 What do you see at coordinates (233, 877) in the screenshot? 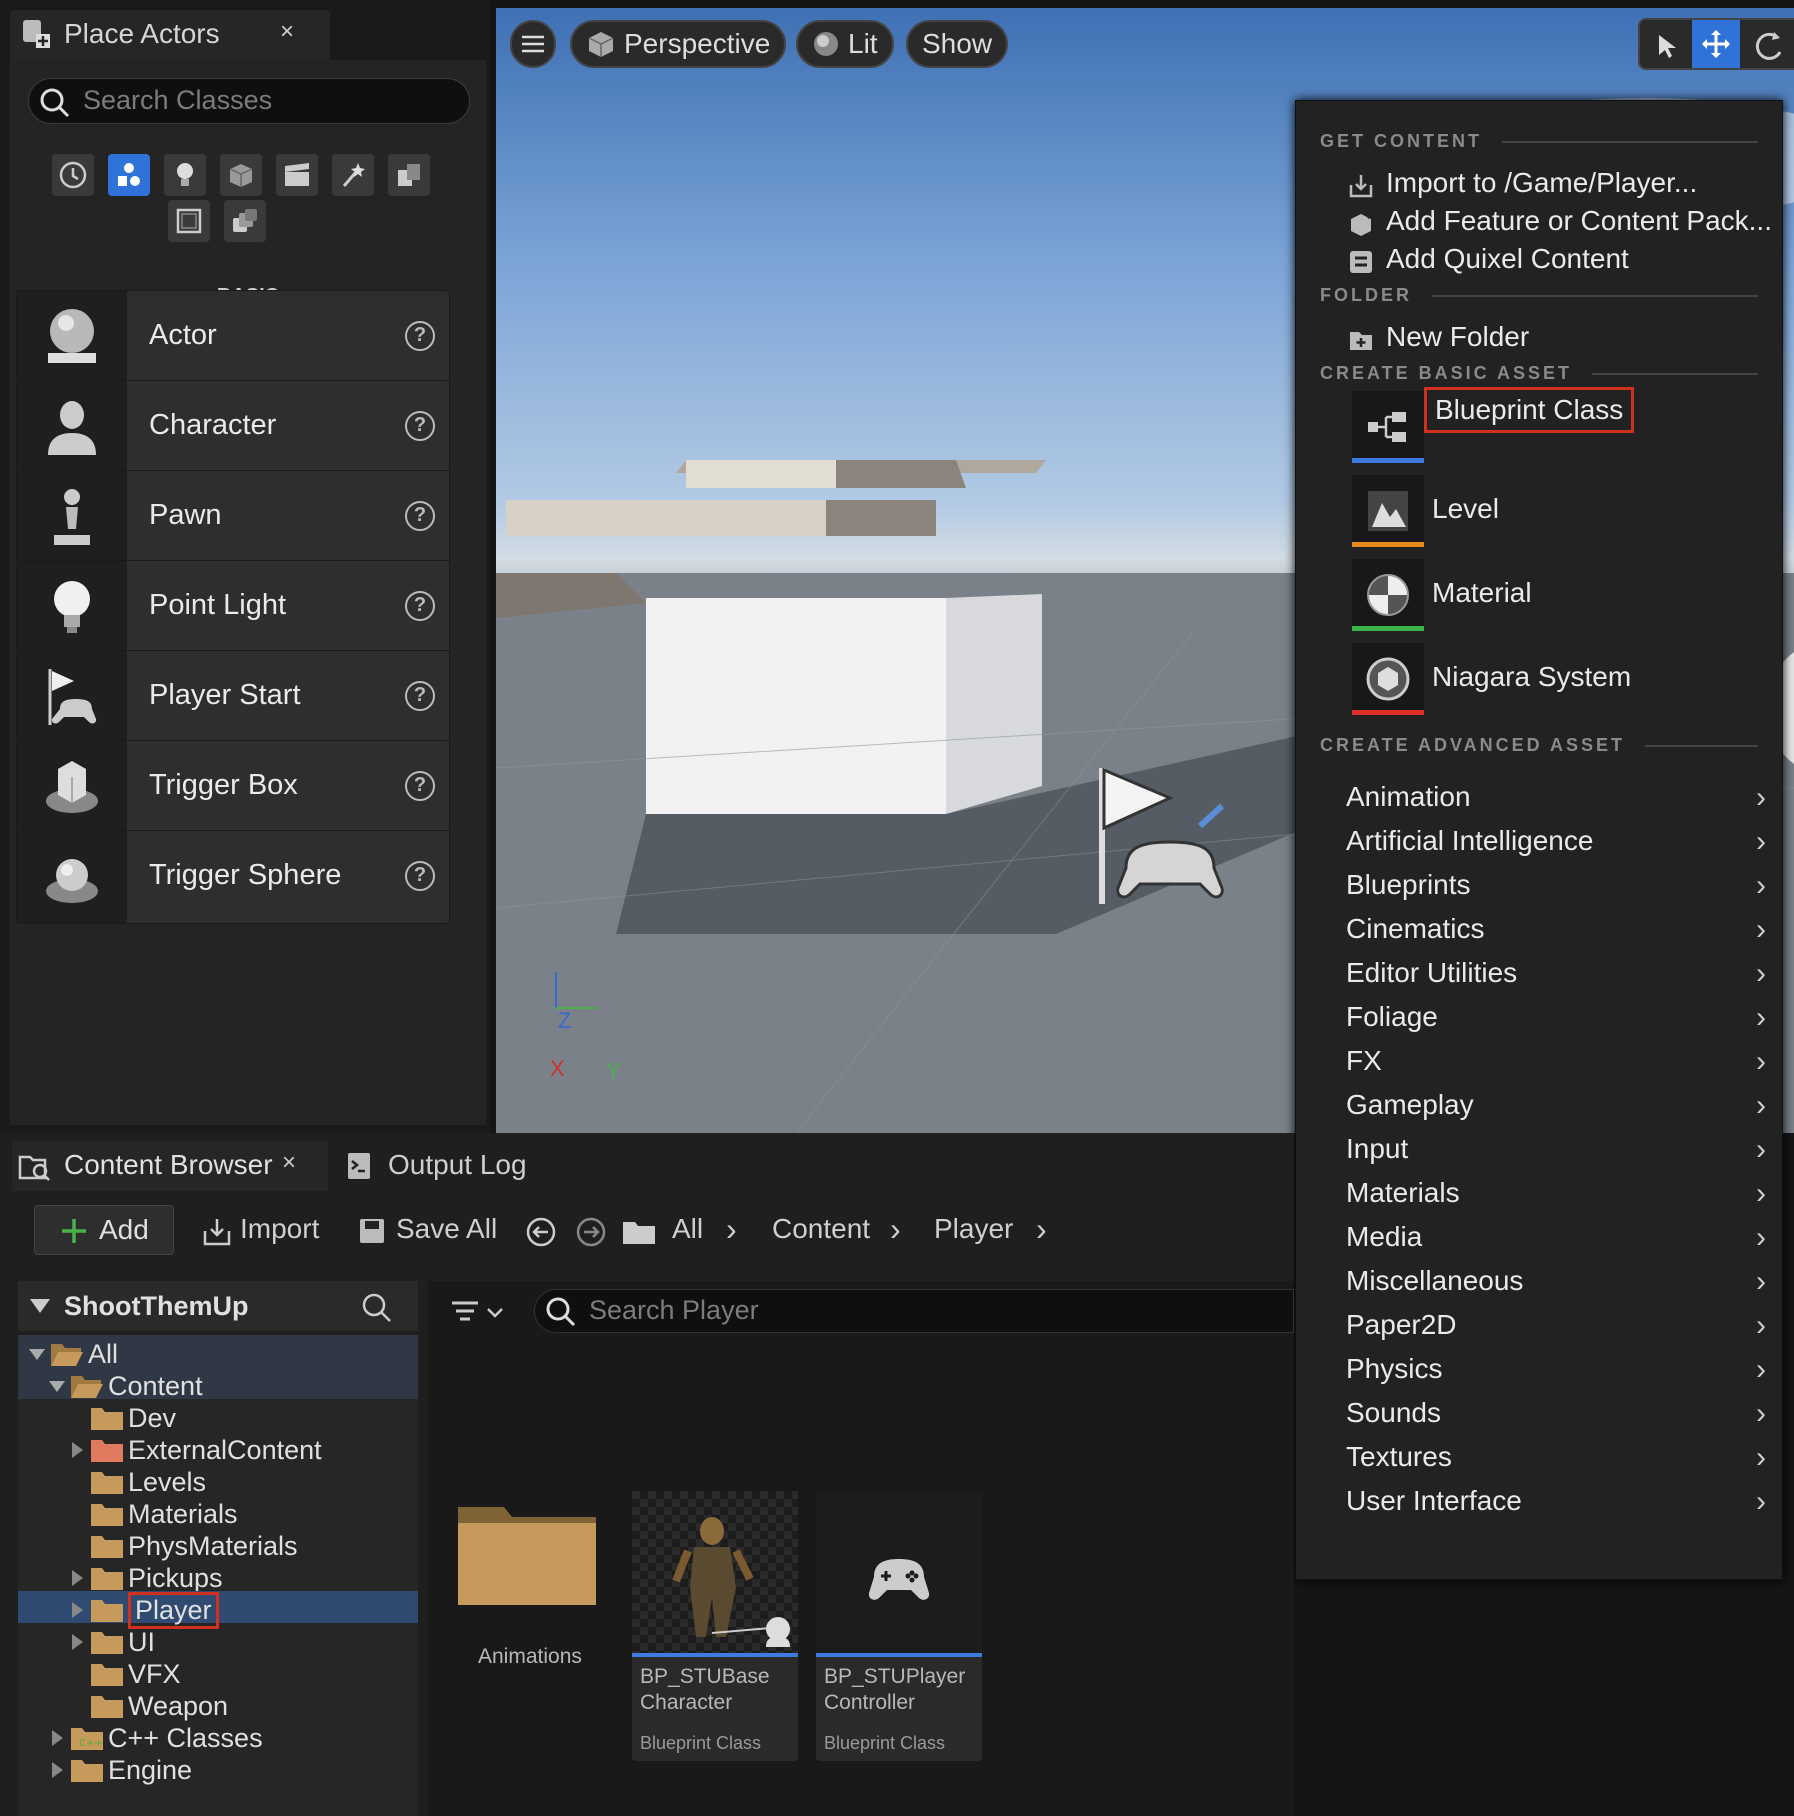
I see `actor-item-trigger-sphere: Trigger Sphere ?` at bounding box center [233, 877].